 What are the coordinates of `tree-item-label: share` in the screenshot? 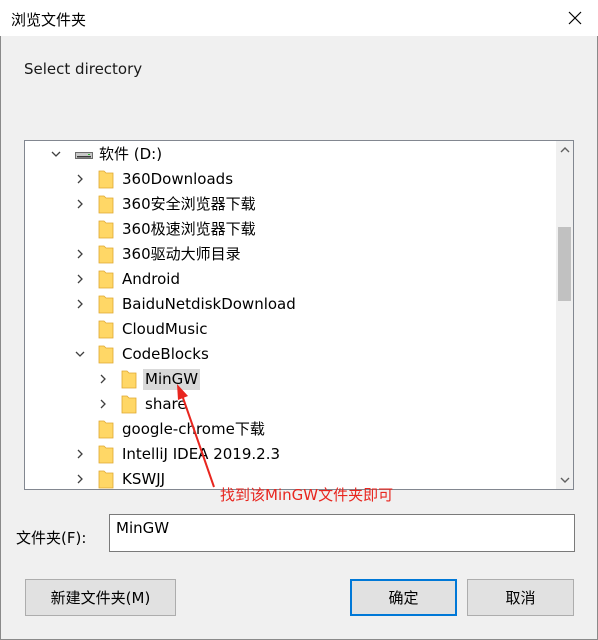 It's located at (166, 404).